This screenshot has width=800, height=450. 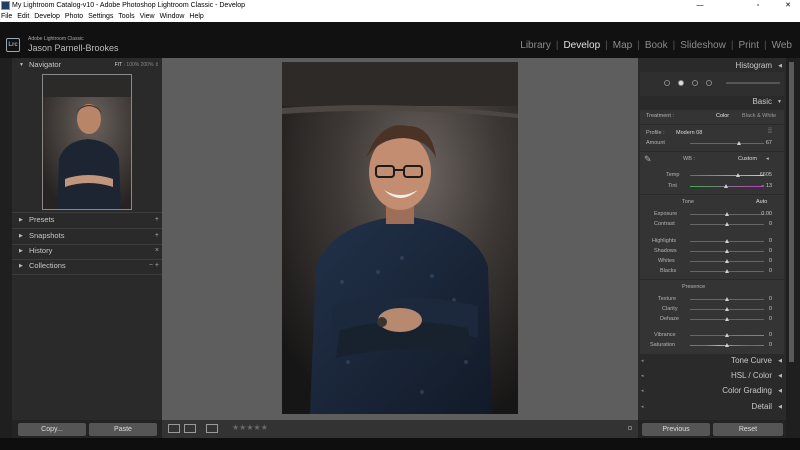 I want to click on history-header: ▶ History ×, so click(x=87, y=251).